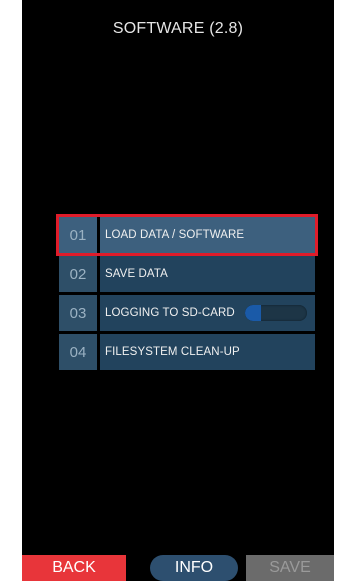  What do you see at coordinates (290, 568) in the screenshot?
I see `save-button: SAVE` at bounding box center [290, 568].